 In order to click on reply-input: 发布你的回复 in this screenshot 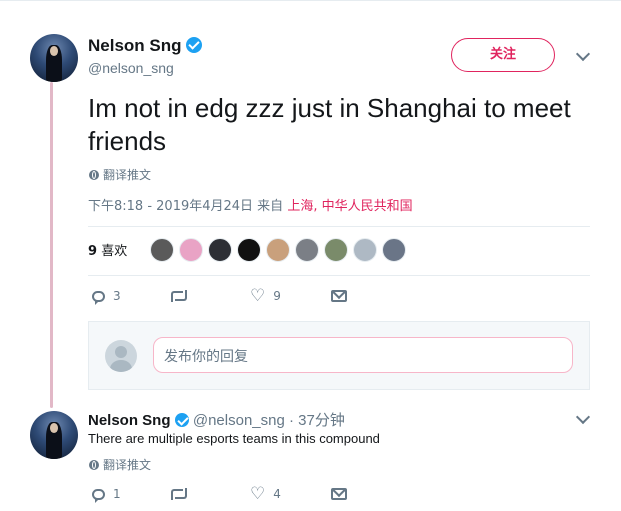, I will do `click(363, 355)`.